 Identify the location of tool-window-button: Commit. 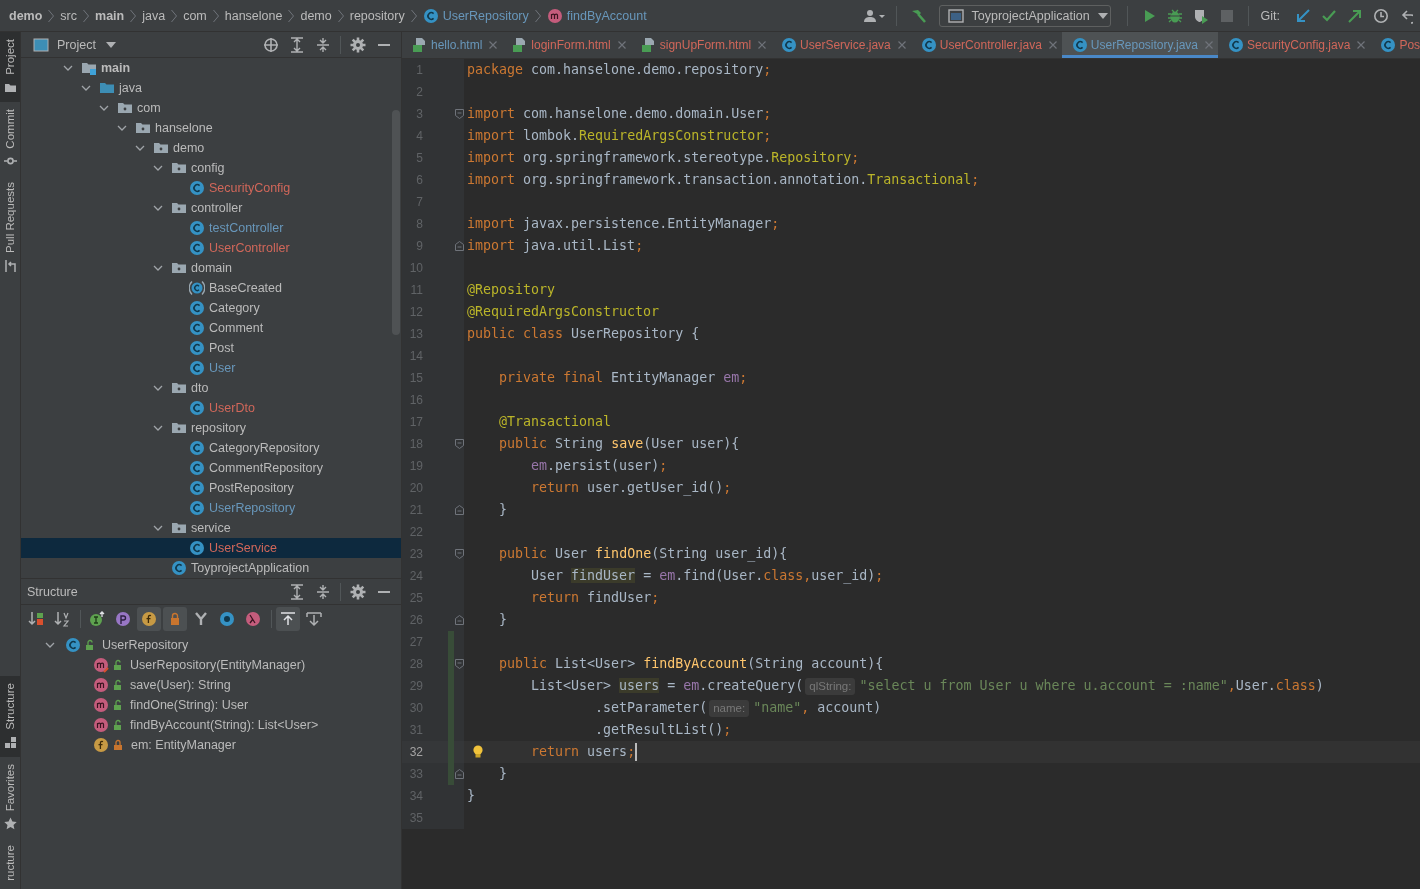
(10, 138).